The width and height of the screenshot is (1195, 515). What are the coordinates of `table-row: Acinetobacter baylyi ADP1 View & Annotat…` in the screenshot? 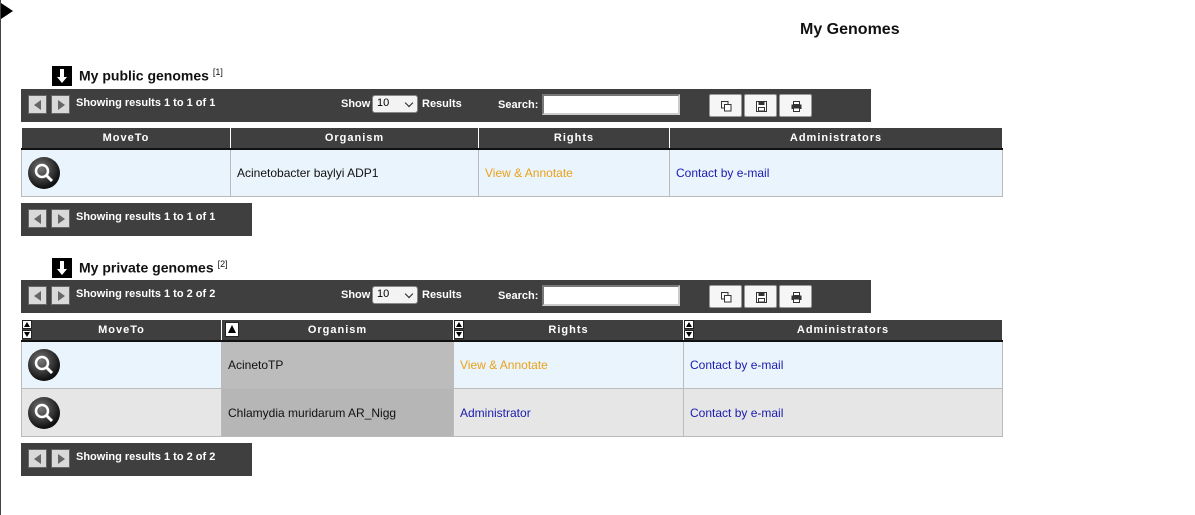 It's located at (512, 172).